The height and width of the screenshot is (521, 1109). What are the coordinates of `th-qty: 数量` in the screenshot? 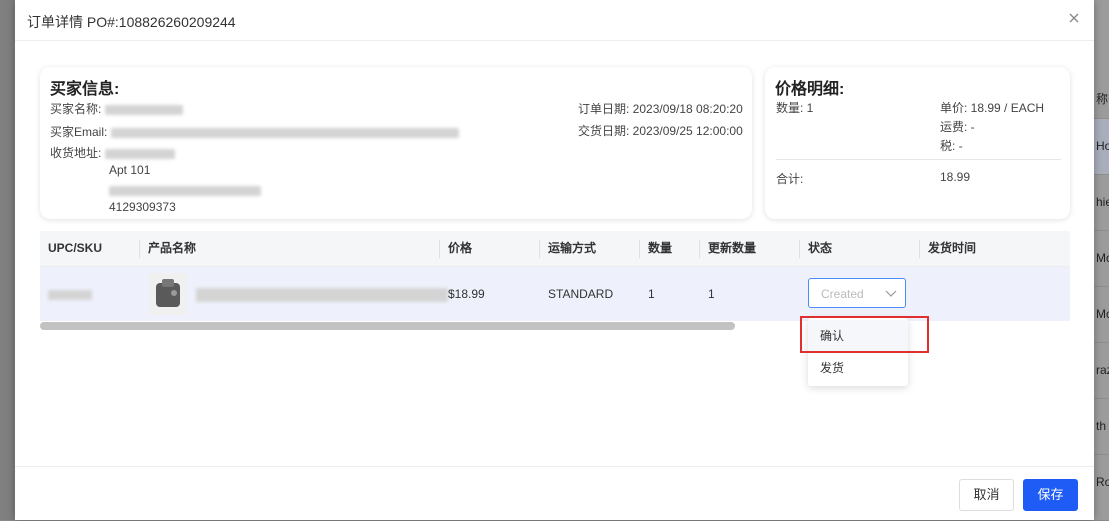 It's located at (660, 248).